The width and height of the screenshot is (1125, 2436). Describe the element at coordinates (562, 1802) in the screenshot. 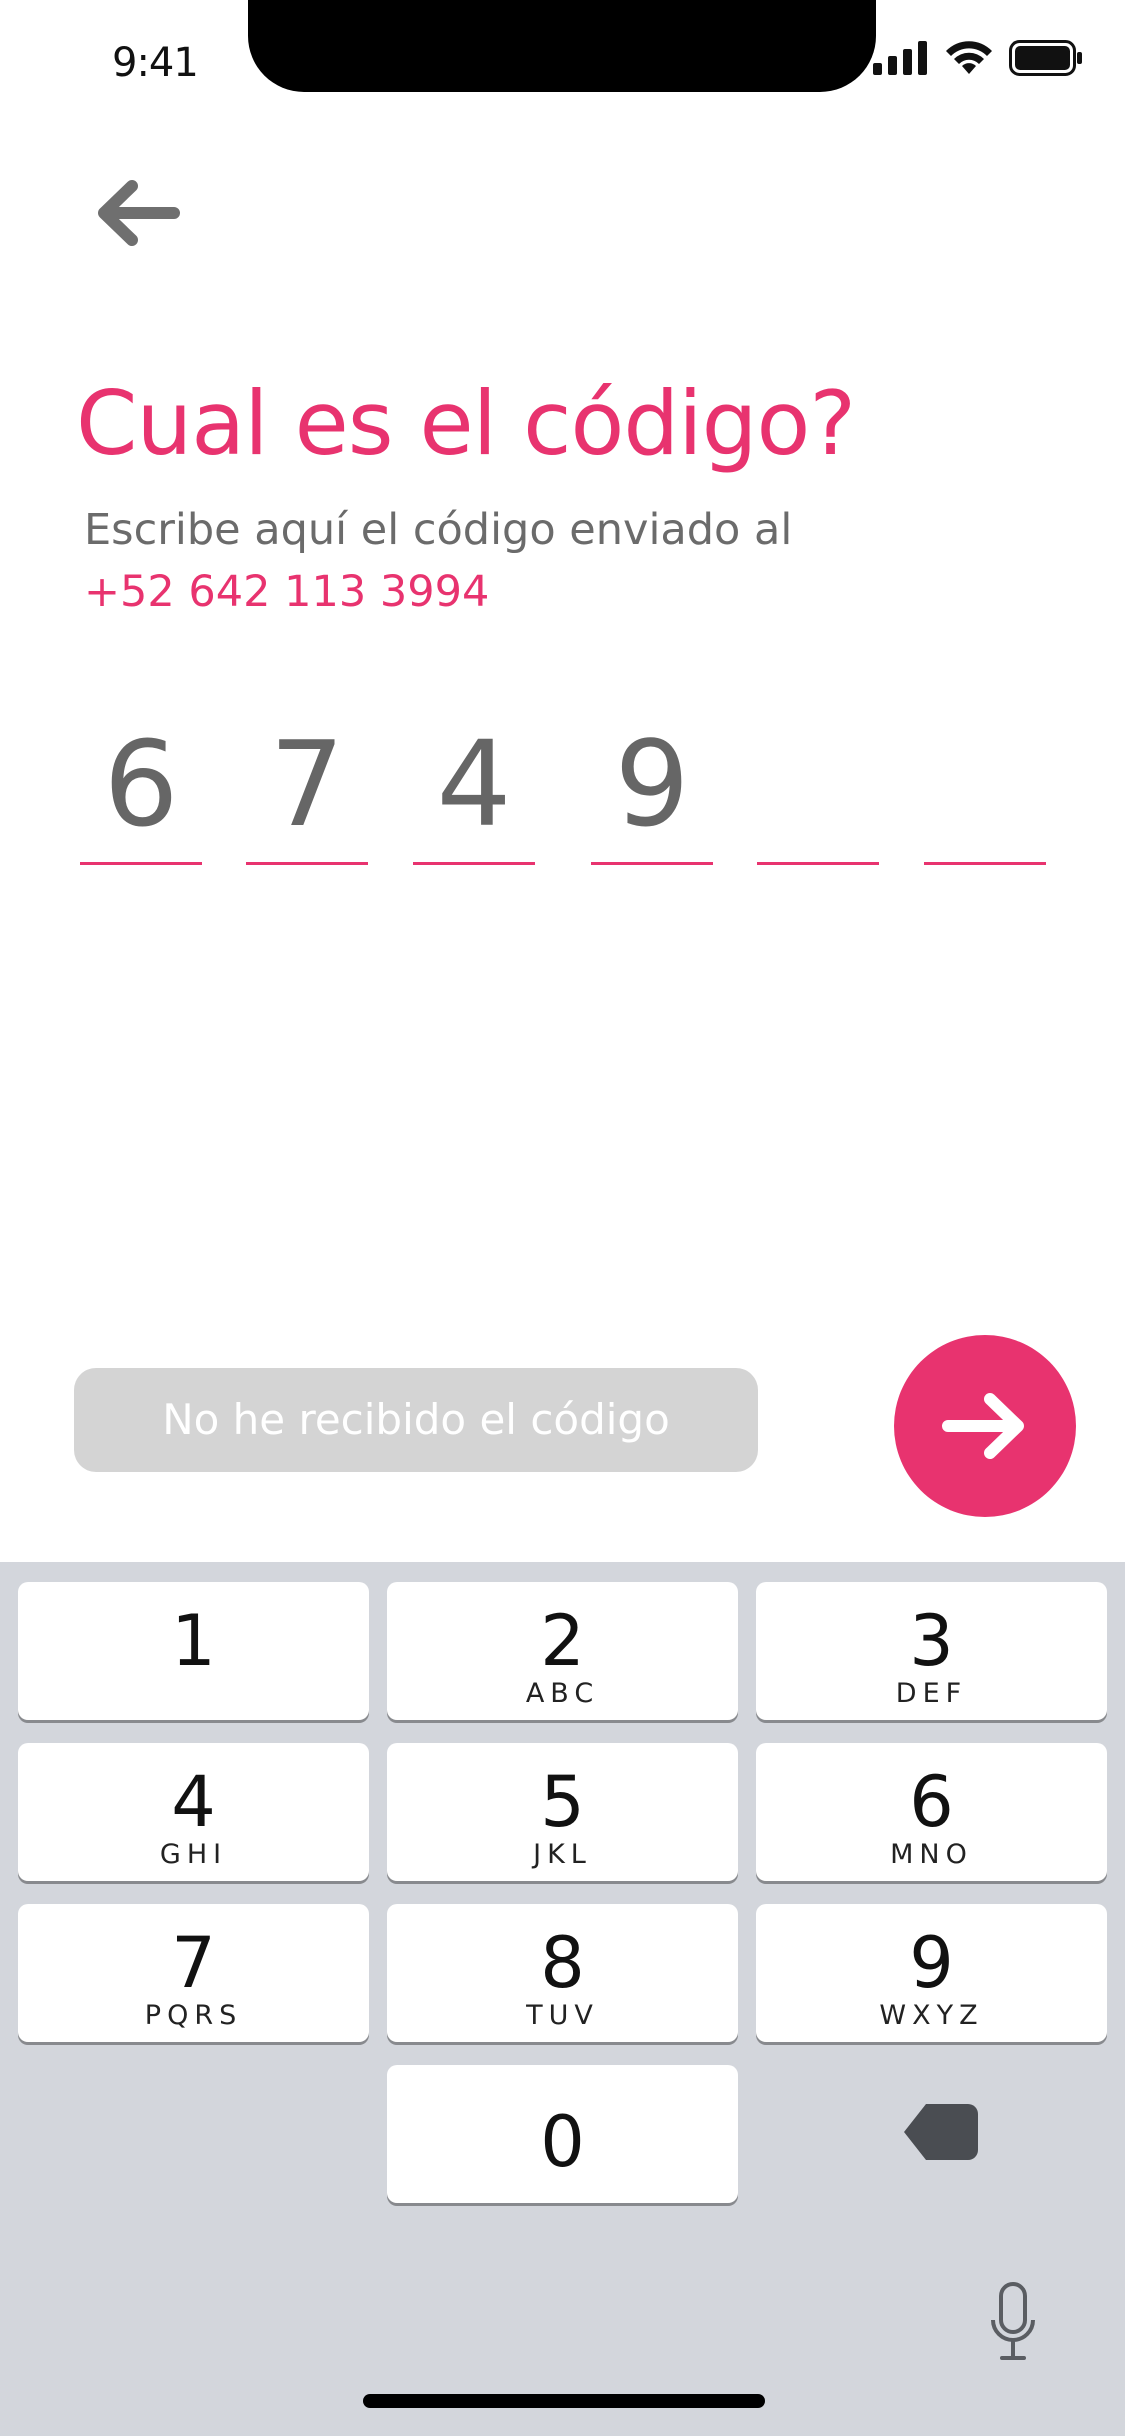

I see `key-digit: 5` at that location.